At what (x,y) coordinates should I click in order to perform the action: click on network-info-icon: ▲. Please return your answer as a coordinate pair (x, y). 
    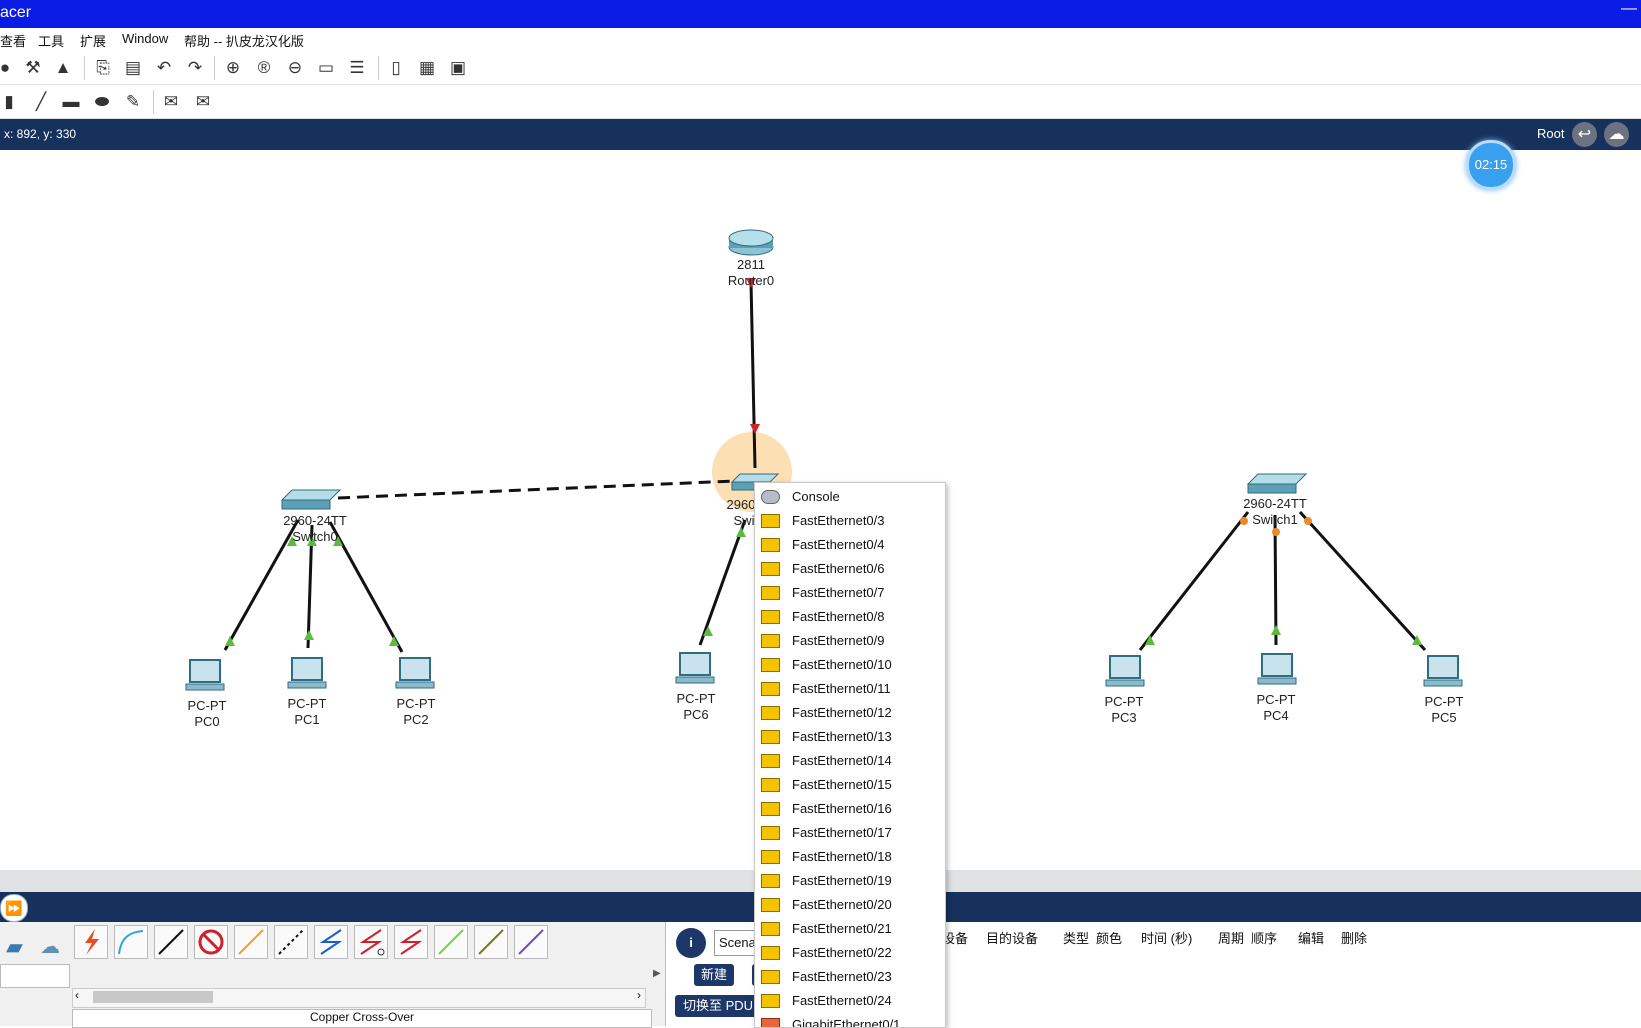
    Looking at the image, I should click on (63, 68).